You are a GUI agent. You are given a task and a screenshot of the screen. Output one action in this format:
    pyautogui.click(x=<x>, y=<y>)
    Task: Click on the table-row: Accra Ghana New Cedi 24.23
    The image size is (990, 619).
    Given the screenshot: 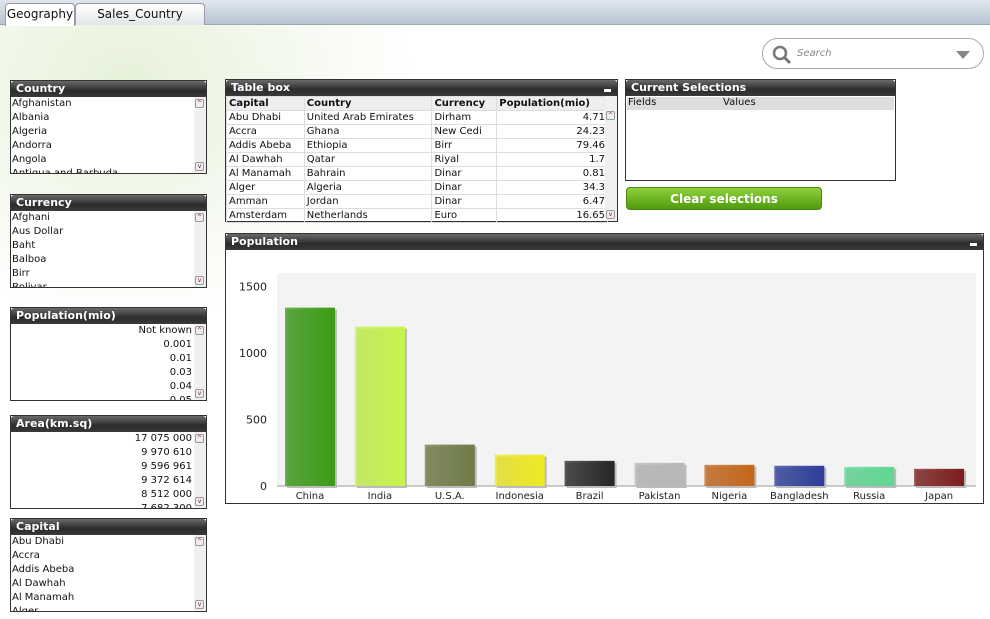 What is the action you would take?
    pyautogui.click(x=417, y=131)
    